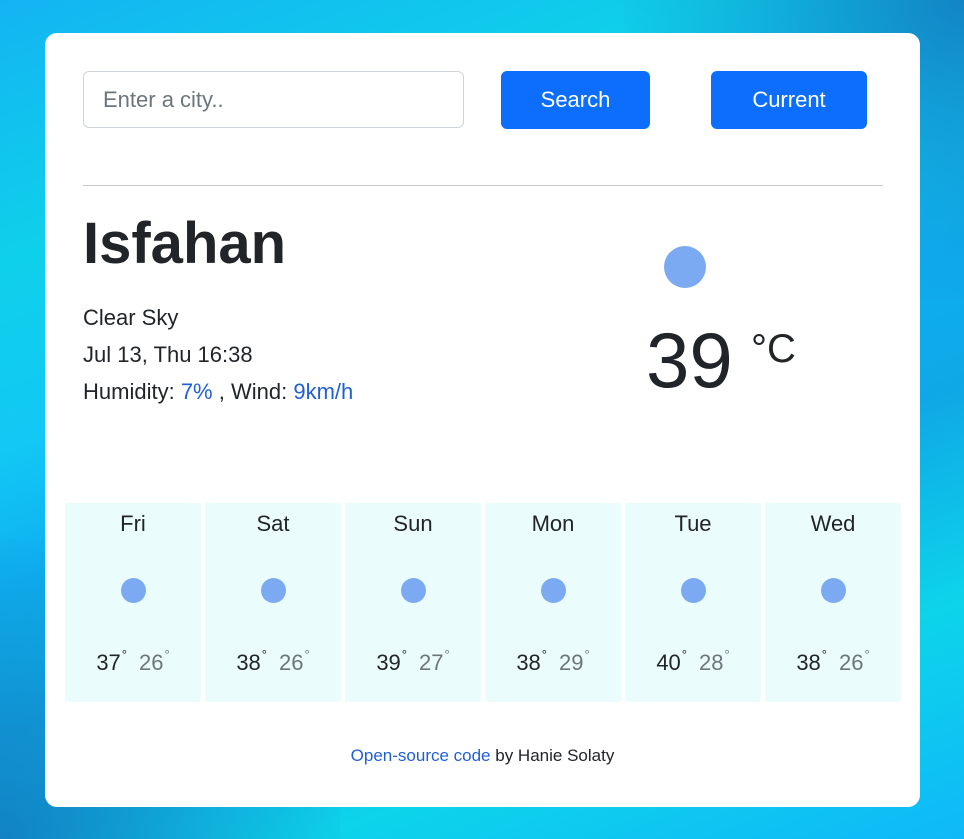 The width and height of the screenshot is (964, 839). I want to click on forecast-day-sat: Sat 38° 26°, so click(273, 602).